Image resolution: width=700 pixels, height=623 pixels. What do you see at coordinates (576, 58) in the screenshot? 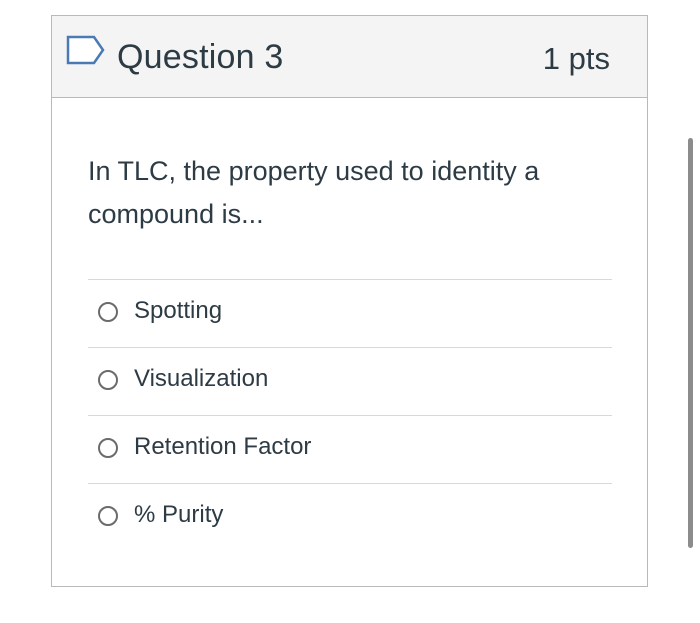
I see `question-points: 1 pts` at bounding box center [576, 58].